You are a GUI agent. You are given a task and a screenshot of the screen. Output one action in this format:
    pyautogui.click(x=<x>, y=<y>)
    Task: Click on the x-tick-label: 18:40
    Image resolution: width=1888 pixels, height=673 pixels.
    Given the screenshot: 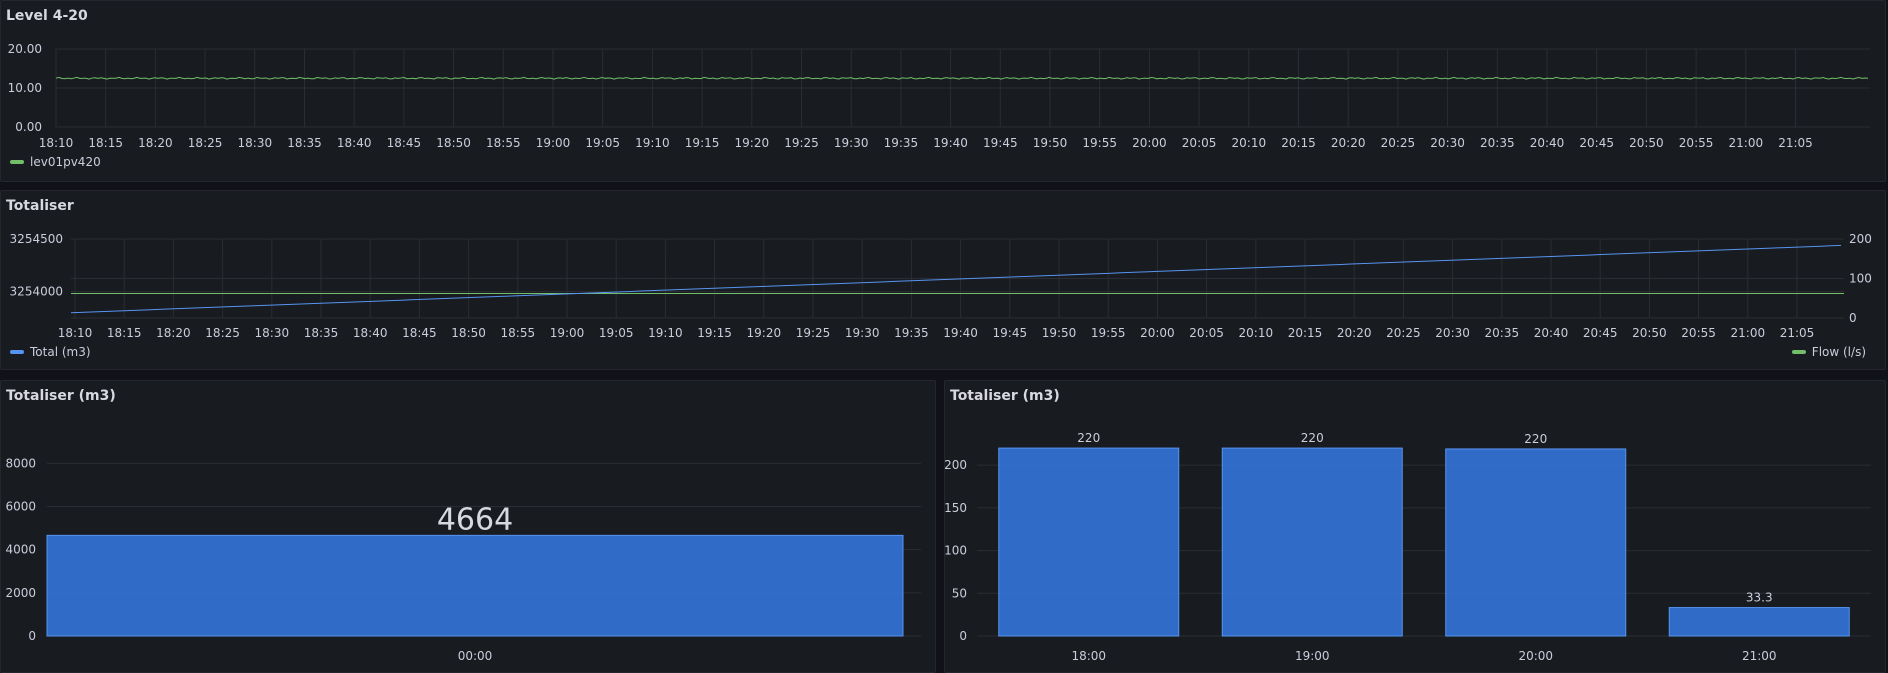 What is the action you would take?
    pyautogui.click(x=354, y=143)
    